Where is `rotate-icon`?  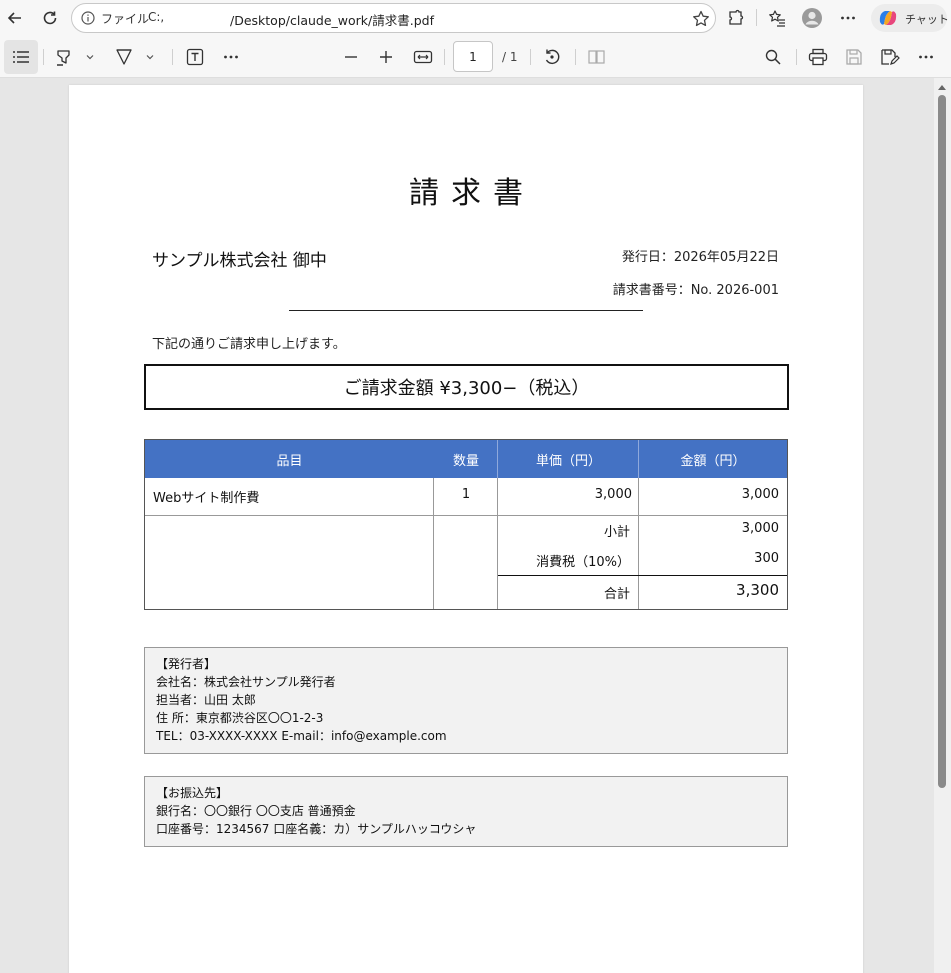
rotate-icon is located at coordinates (552, 57).